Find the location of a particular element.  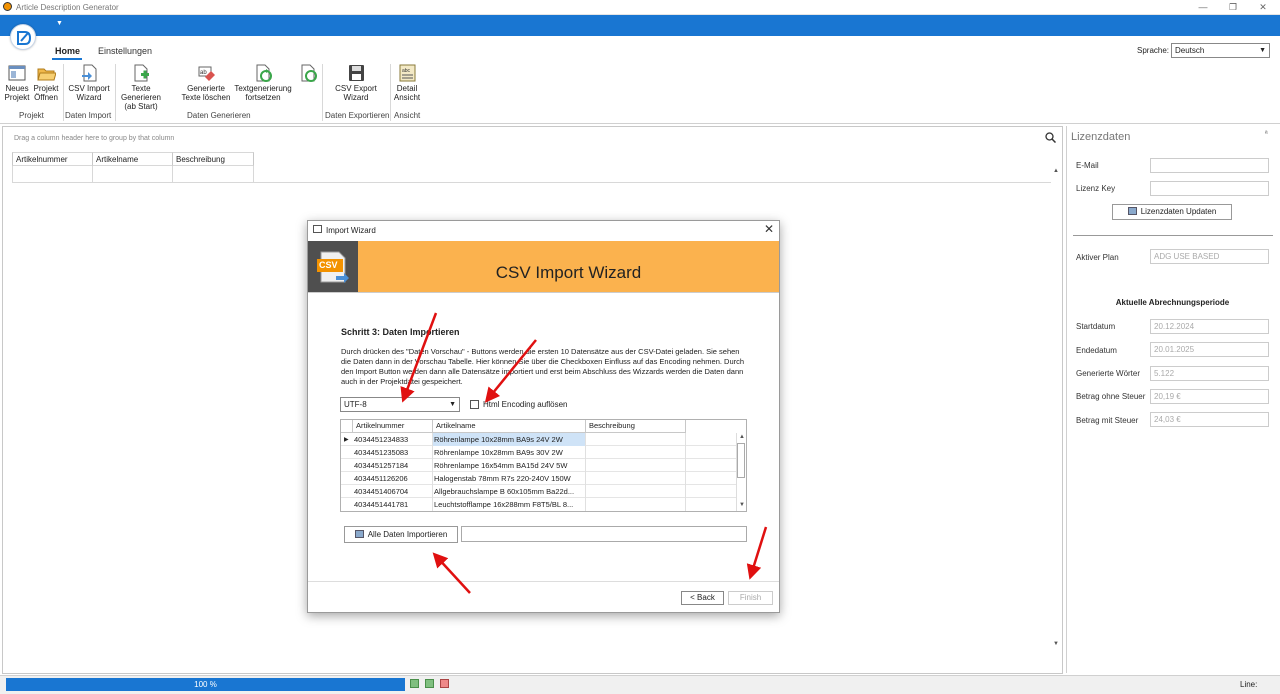

refresh-document-icon is located at coordinates (308, 73).